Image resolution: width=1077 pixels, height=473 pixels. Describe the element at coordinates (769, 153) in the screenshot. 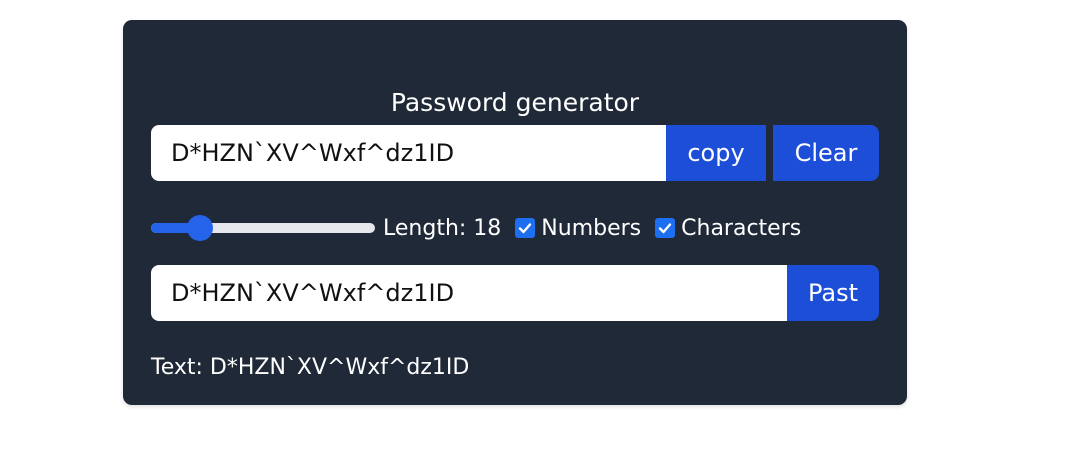

I see `button-divider` at that location.